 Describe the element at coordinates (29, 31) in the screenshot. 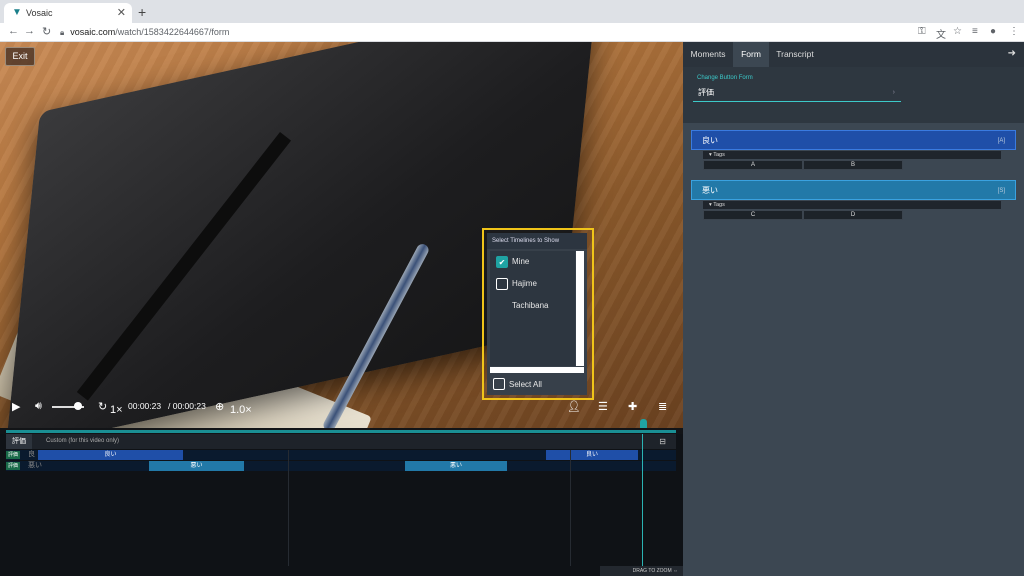

I see `forward-button: →` at that location.